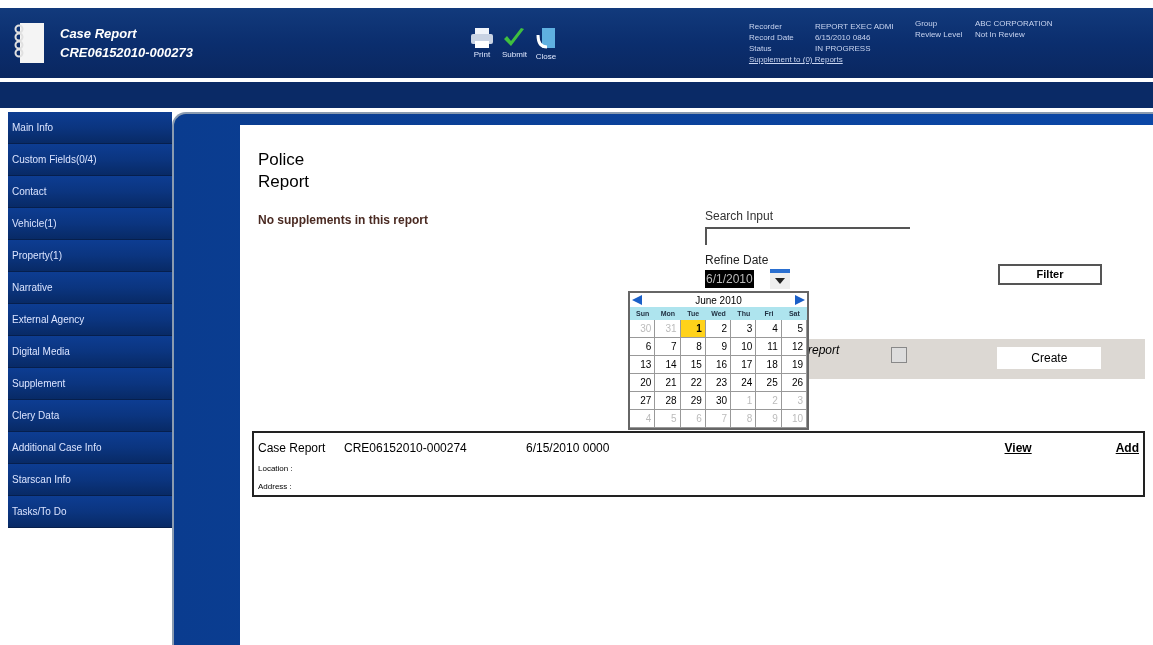 The width and height of the screenshot is (1153, 645). I want to click on calendar-day: 3, so click(744, 329).